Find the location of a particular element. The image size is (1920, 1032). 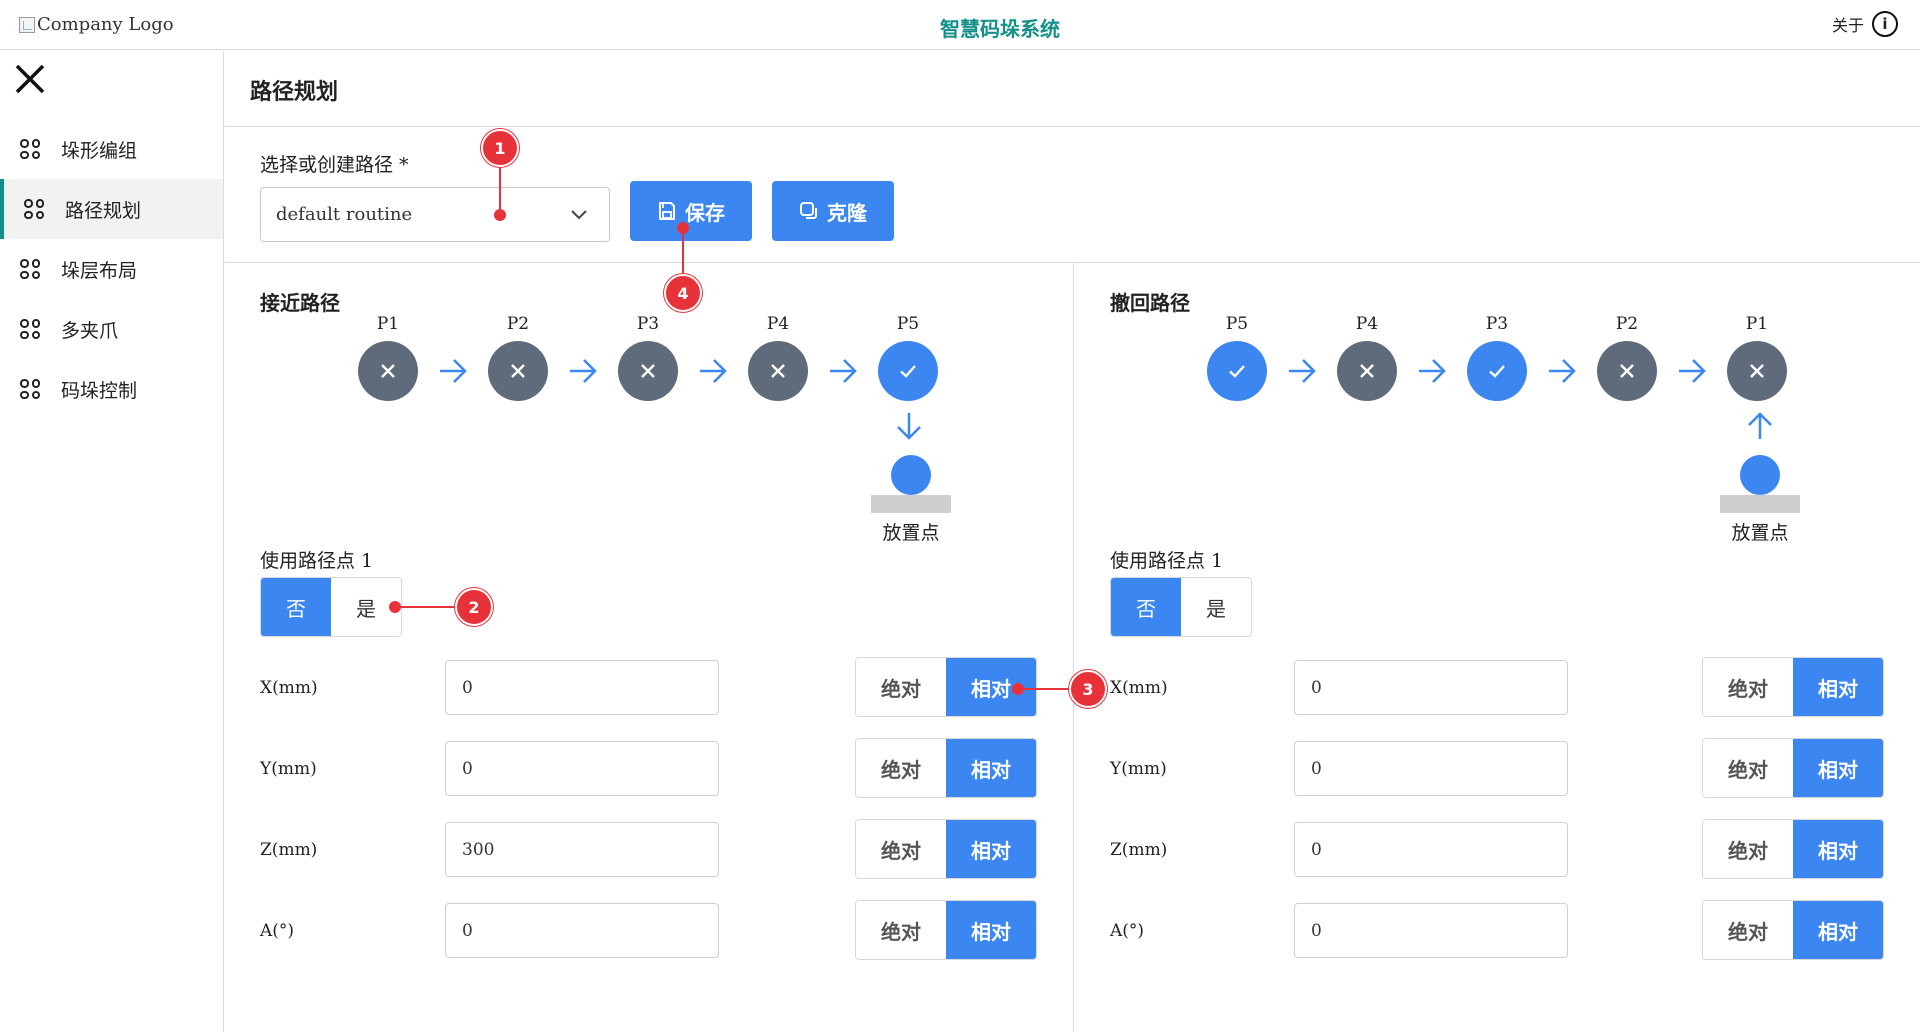

retract-path-title: 撤回路径 is located at coordinates (1150, 303).